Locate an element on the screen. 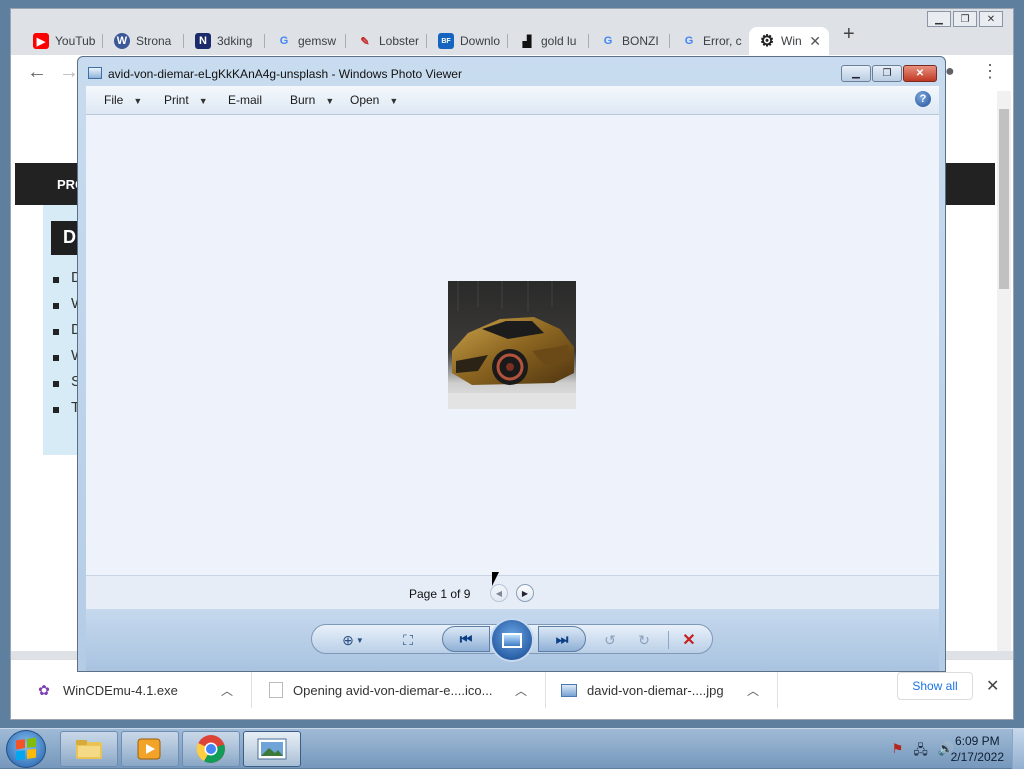 This screenshot has height=769, width=1024. window-controls: ▁ ❐ ✕ is located at coordinates (889, 73).